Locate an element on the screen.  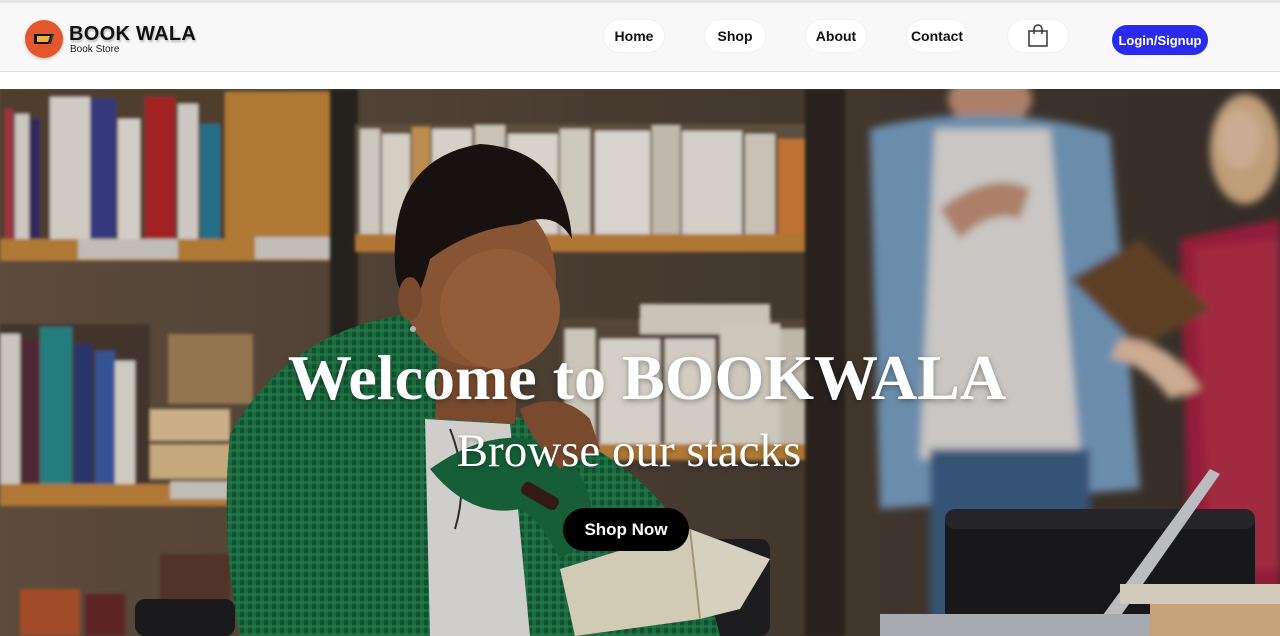
nav-link-about: About is located at coordinates (836, 36).